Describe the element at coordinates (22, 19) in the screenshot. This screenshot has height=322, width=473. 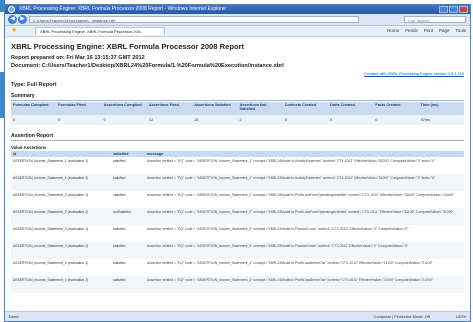
I see `forward-icon: ▶` at that location.